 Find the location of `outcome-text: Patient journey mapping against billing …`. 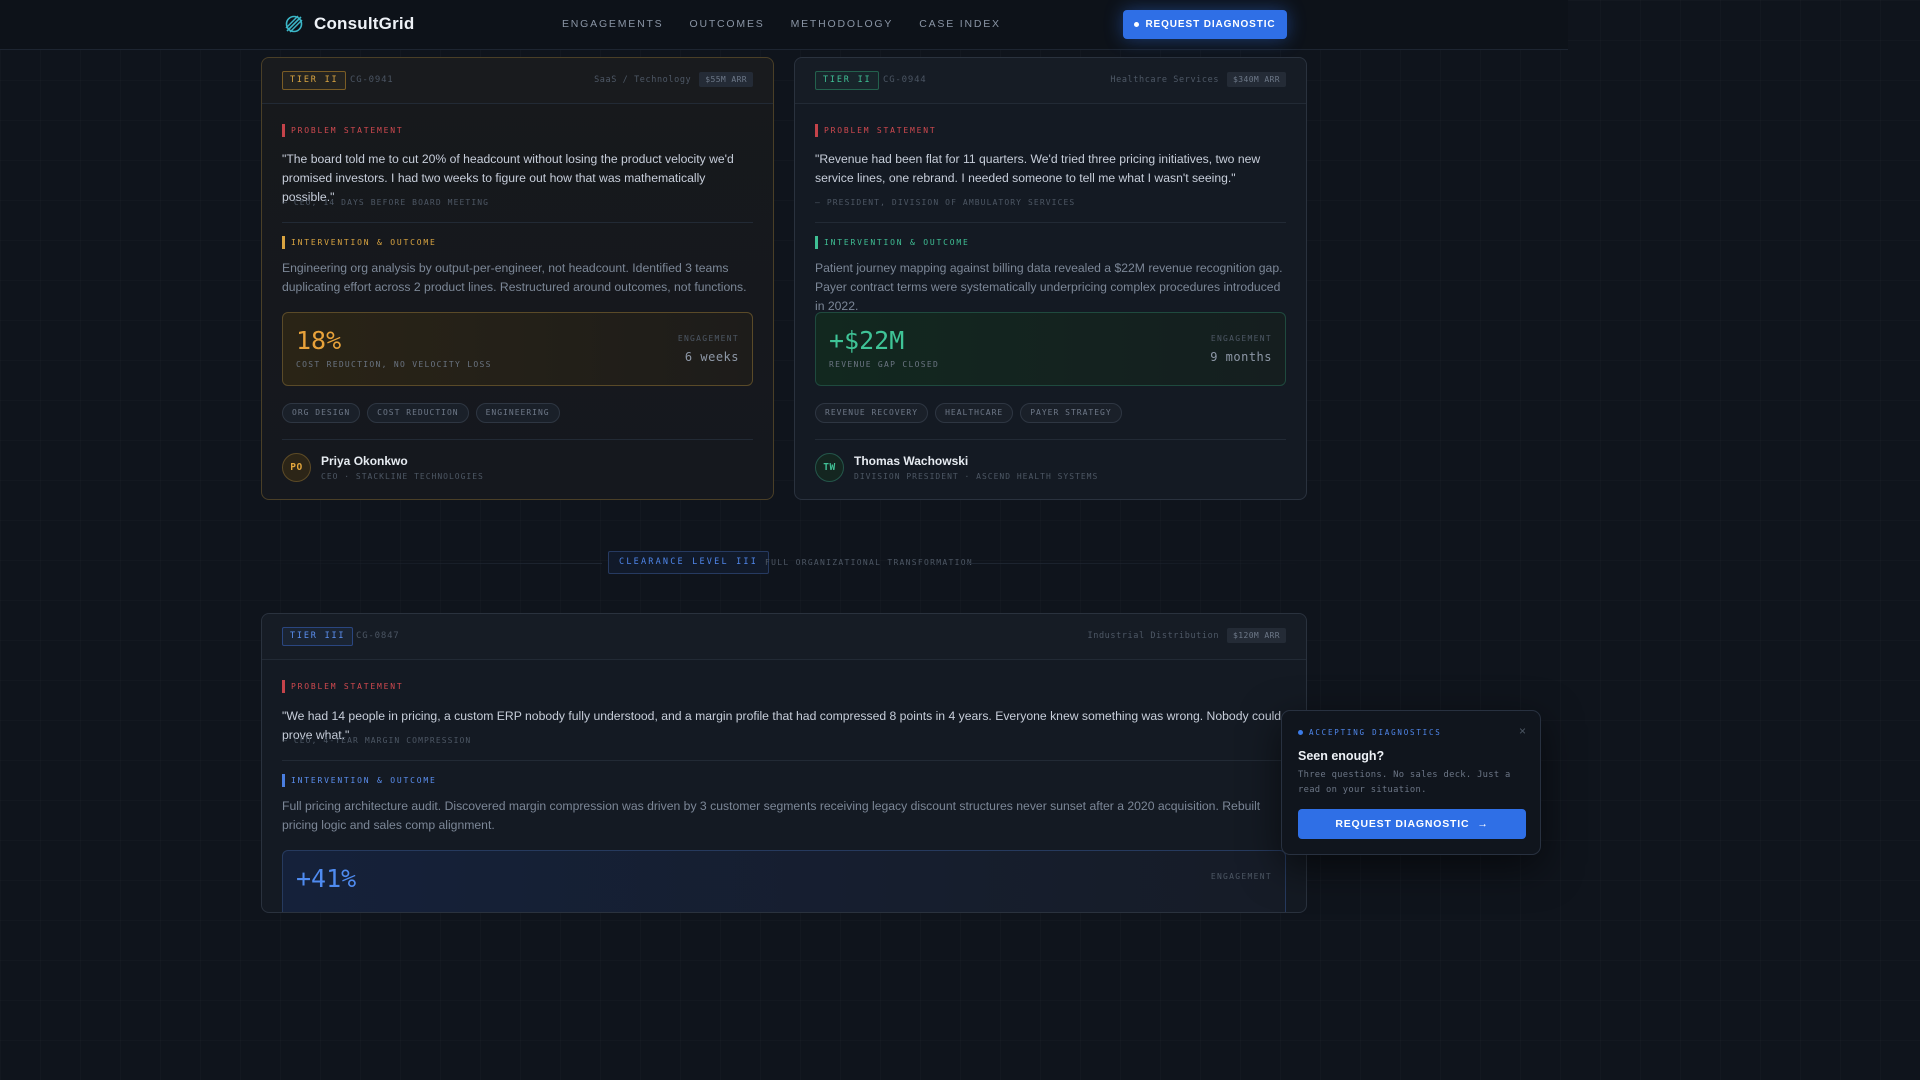

outcome-text: Patient journey mapping against billing … is located at coordinates (1049, 287).